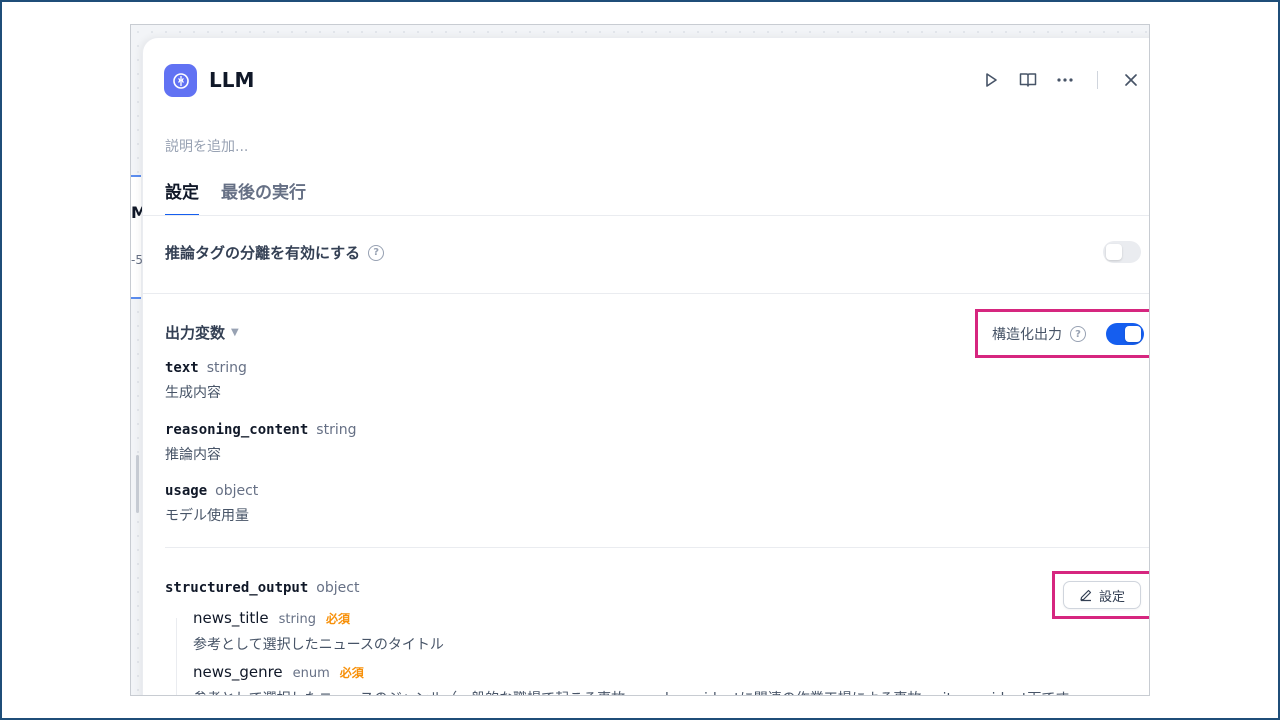 The width and height of the screenshot is (1280, 720). I want to click on field-name: news_title, so click(231, 618).